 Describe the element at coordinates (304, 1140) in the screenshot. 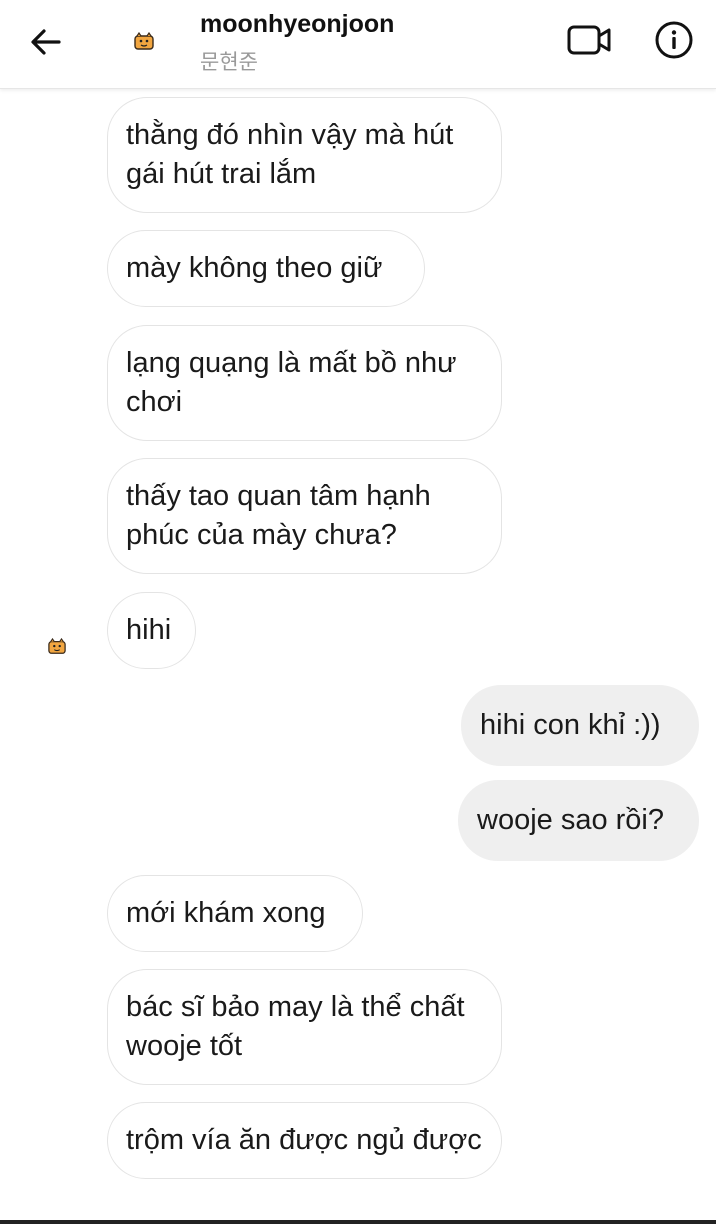

I see `message-received: trộm vía ăn được ngủ được` at that location.